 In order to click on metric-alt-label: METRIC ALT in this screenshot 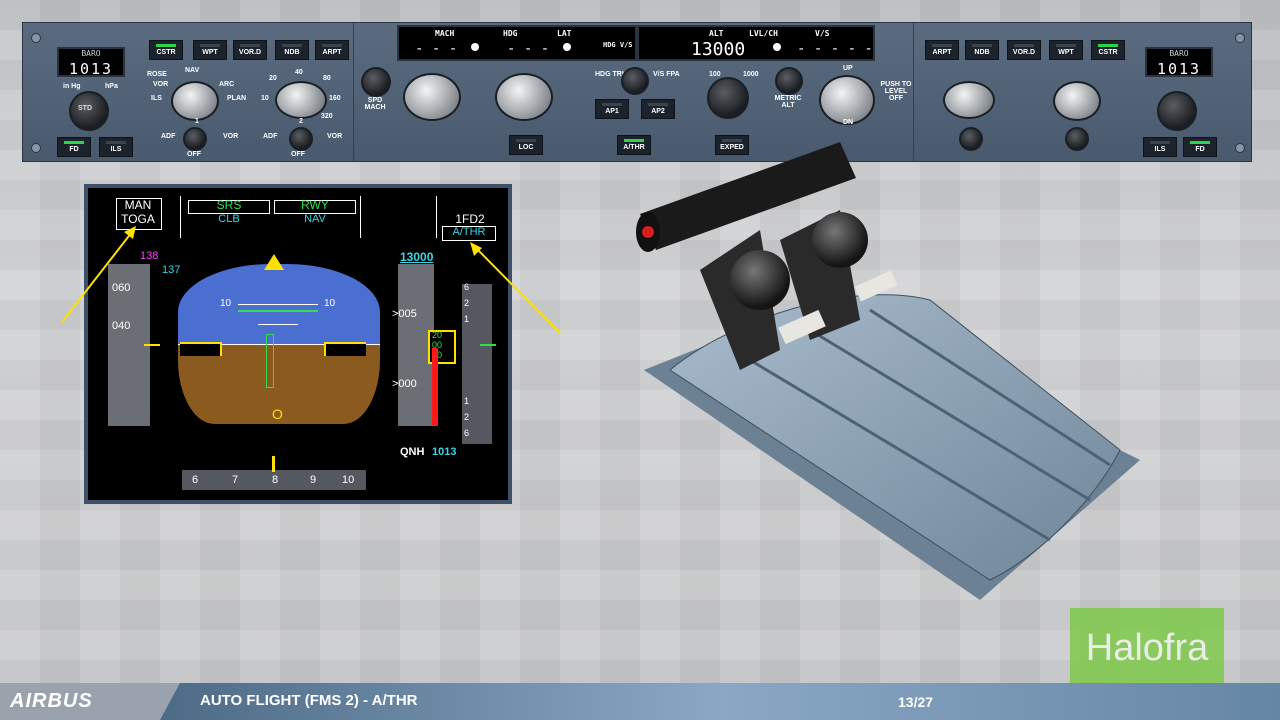, I will do `click(788, 102)`.